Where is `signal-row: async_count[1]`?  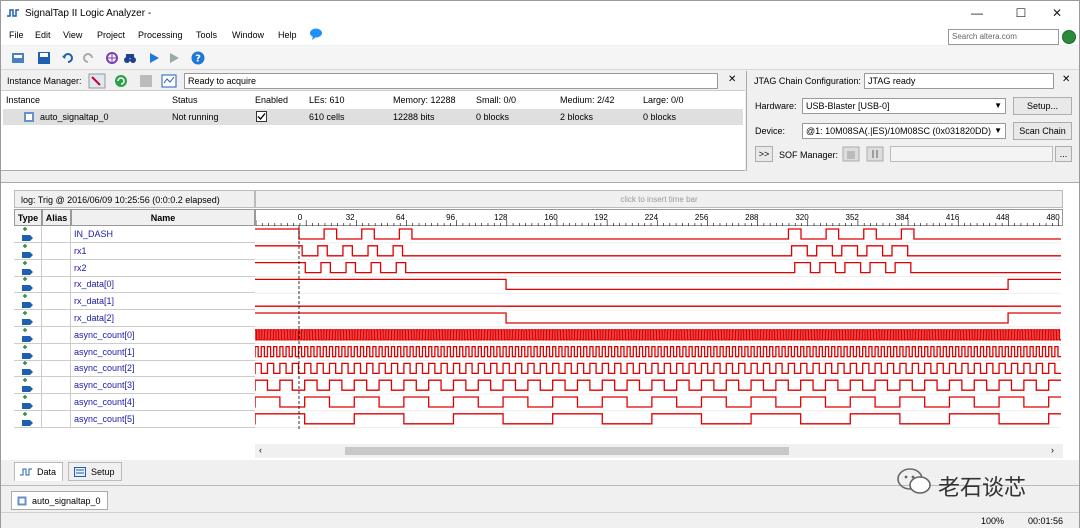
signal-row: async_count[1] is located at coordinates (134, 352).